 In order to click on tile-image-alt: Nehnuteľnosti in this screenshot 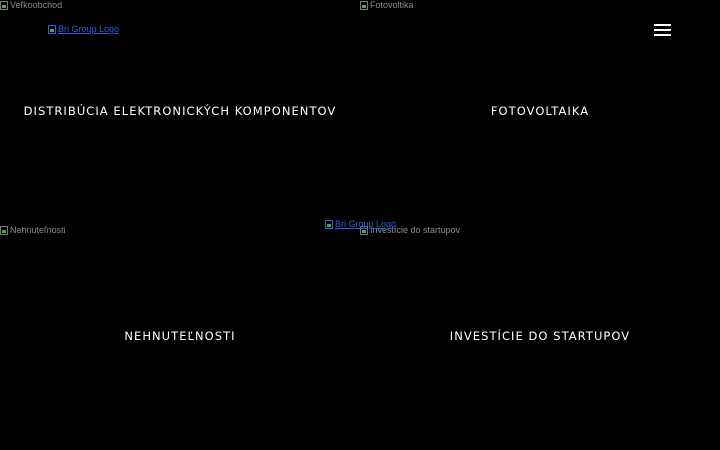, I will do `click(38, 230)`.